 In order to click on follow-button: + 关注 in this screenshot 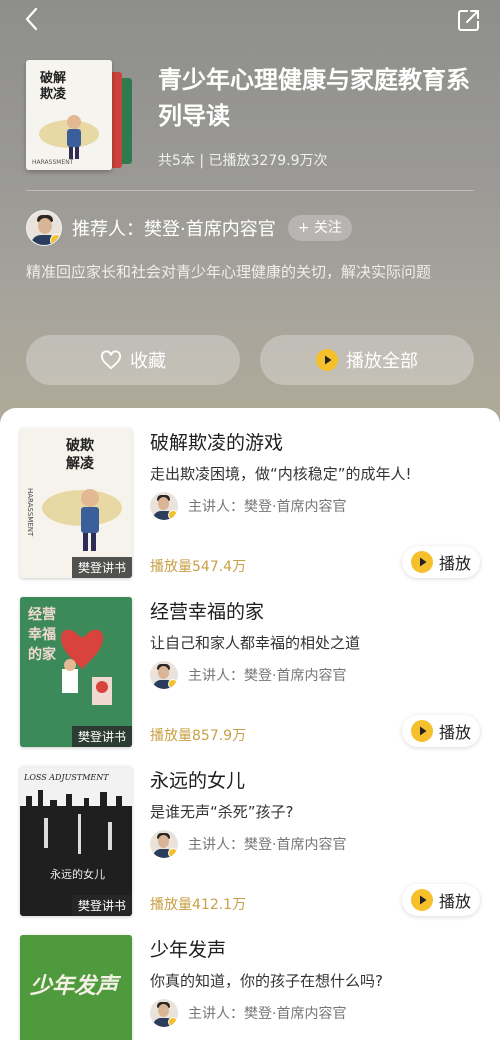, I will do `click(319, 228)`.